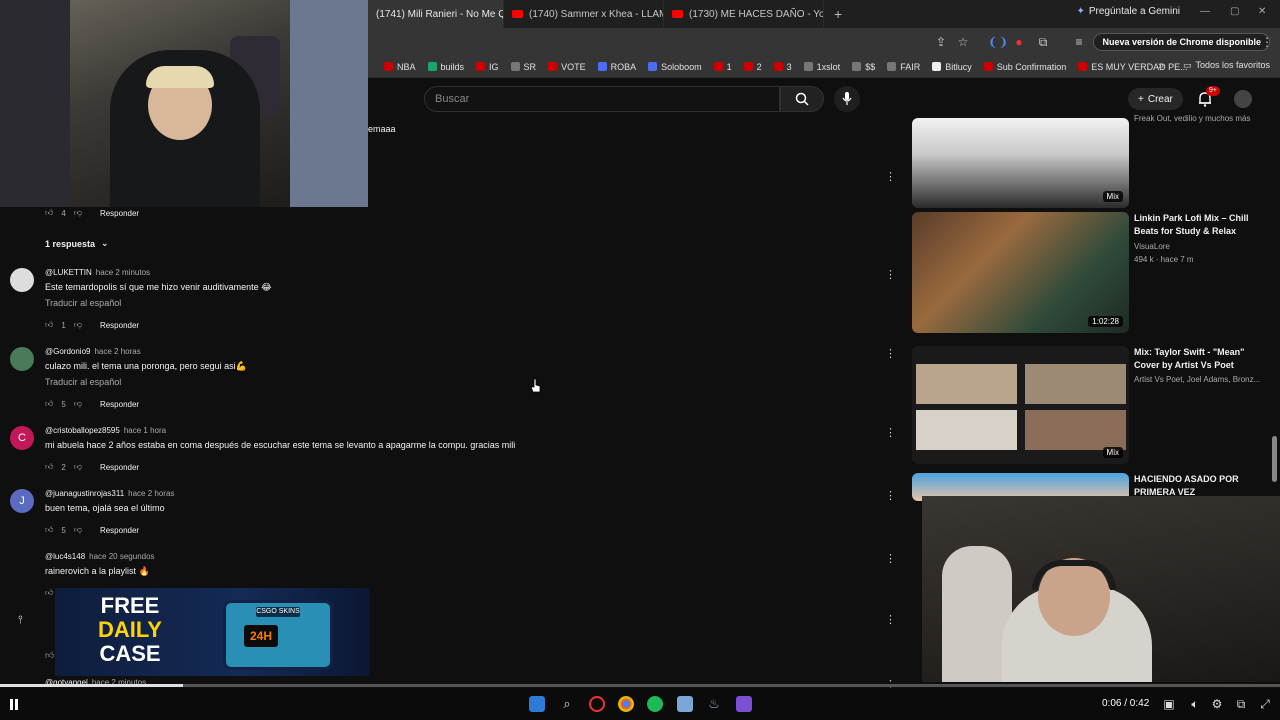 This screenshot has height=720, width=1280. I want to click on menu-kebab-icon: ⋮, so click(1267, 42).